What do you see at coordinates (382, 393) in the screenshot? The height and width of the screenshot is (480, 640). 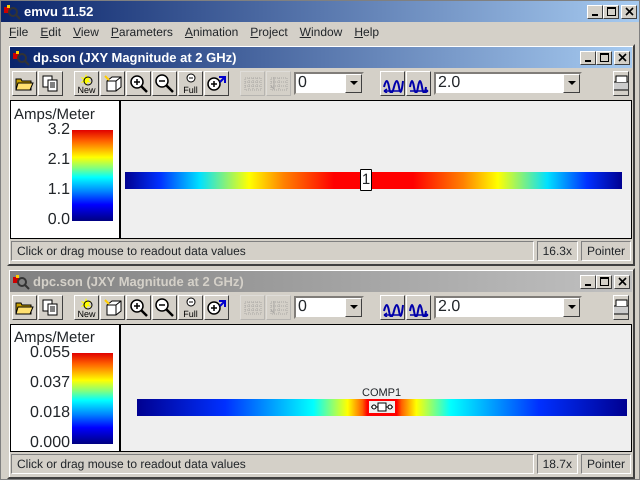 I see `component-label: COMP1` at bounding box center [382, 393].